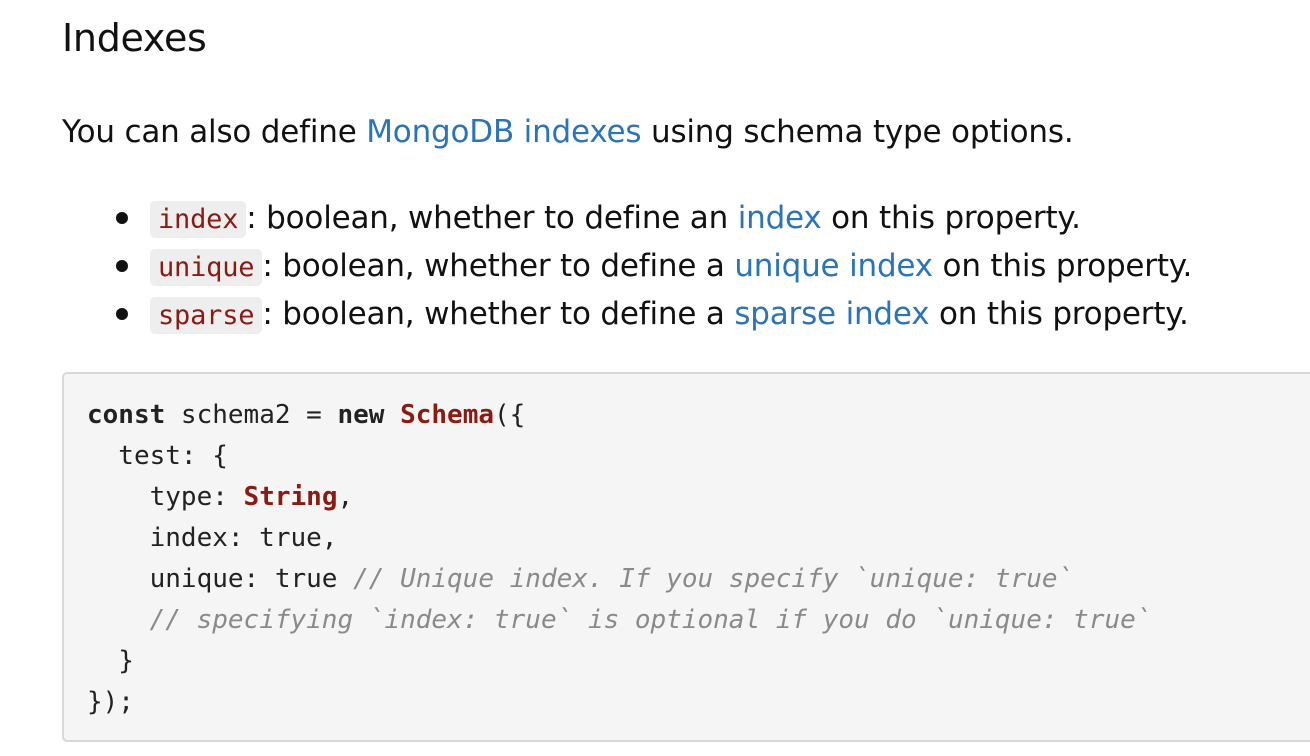 The image size is (1310, 756). I want to click on code-line: });, so click(110, 702).